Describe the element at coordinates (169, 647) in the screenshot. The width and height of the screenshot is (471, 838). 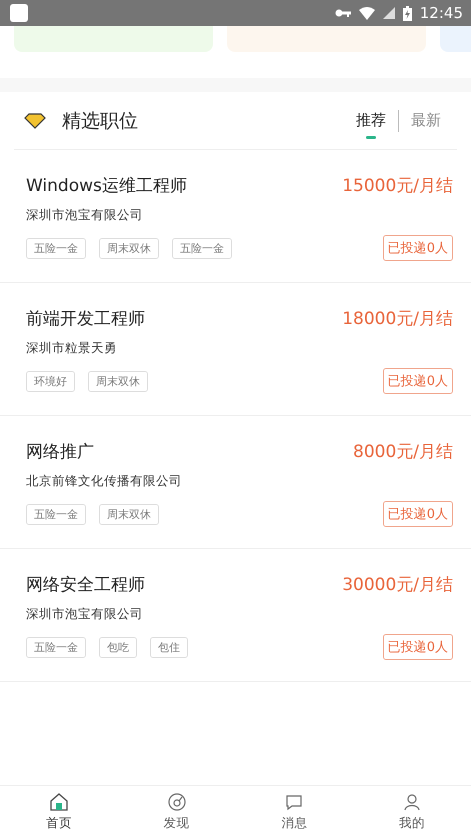
I see `benefit-tag: 包住` at that location.